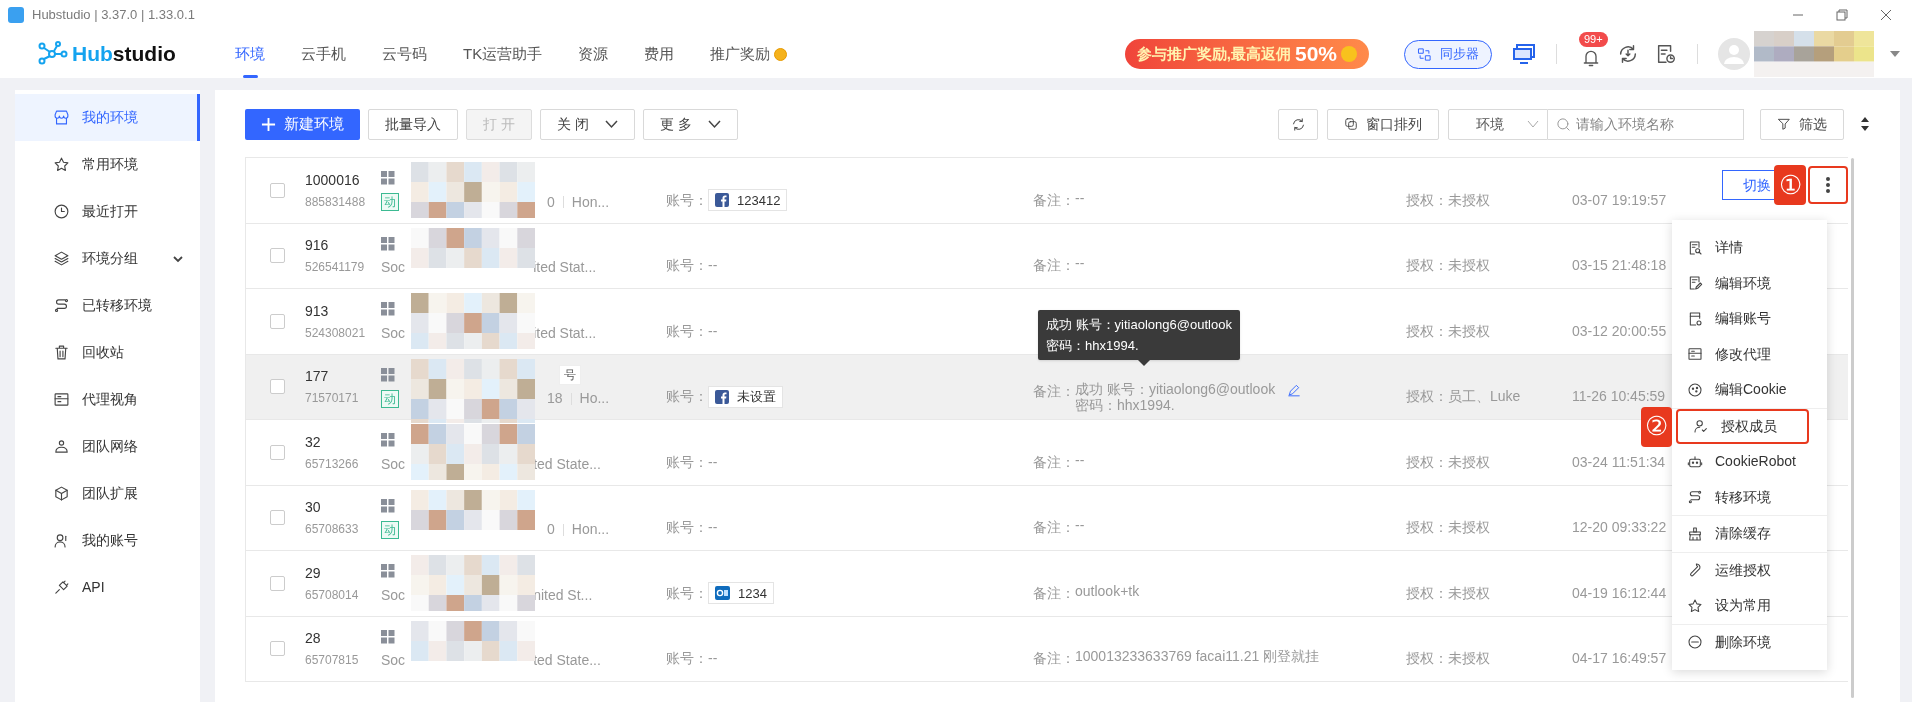  I want to click on environment-code: 65708014, so click(332, 595).